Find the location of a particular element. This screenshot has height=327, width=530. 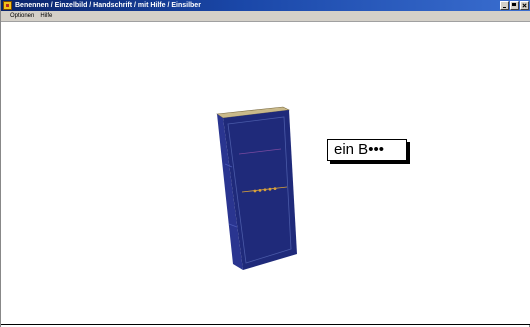

menu-hilfe: Hilfe is located at coordinates (46, 16).